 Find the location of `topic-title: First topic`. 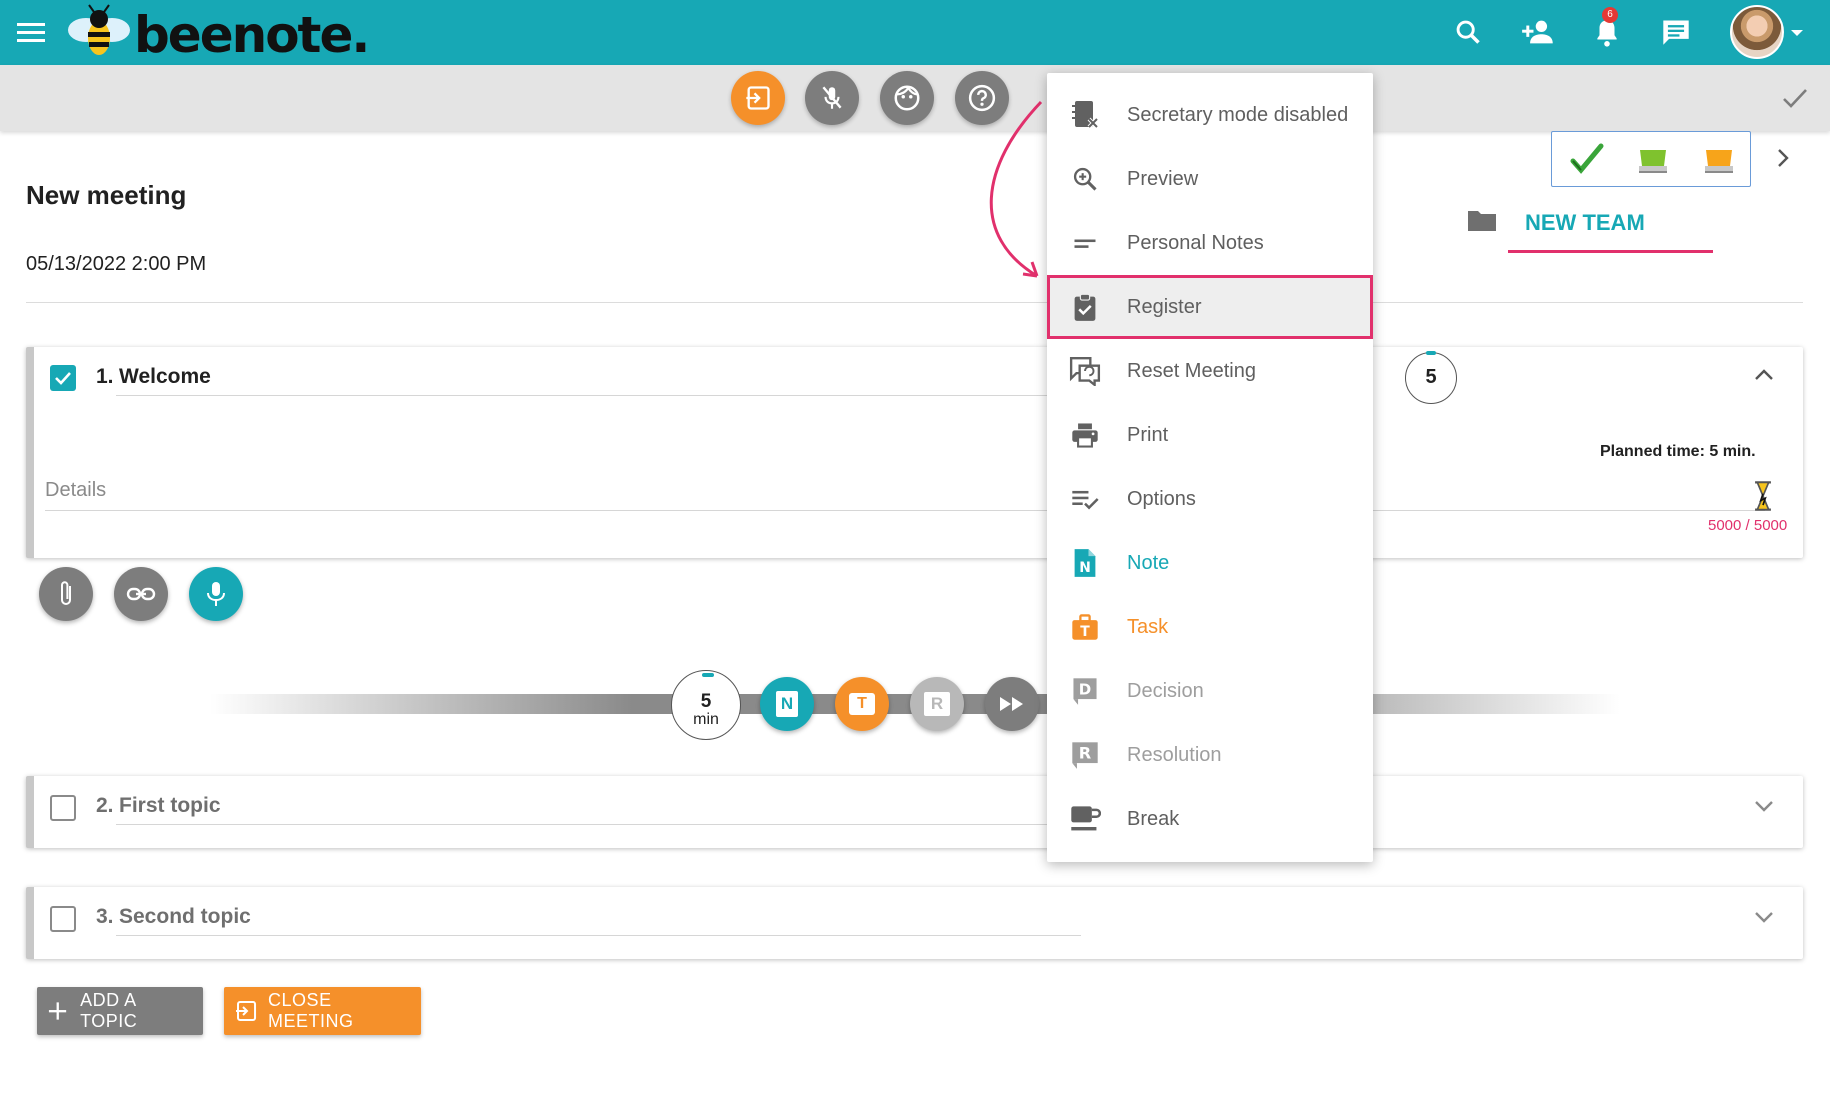

topic-title: First topic is located at coordinates (170, 806).